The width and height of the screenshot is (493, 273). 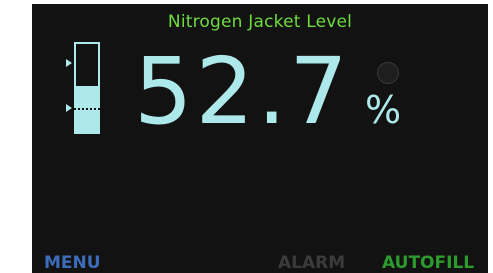 What do you see at coordinates (311, 263) in the screenshot?
I see `alarm-button: ALARM` at bounding box center [311, 263].